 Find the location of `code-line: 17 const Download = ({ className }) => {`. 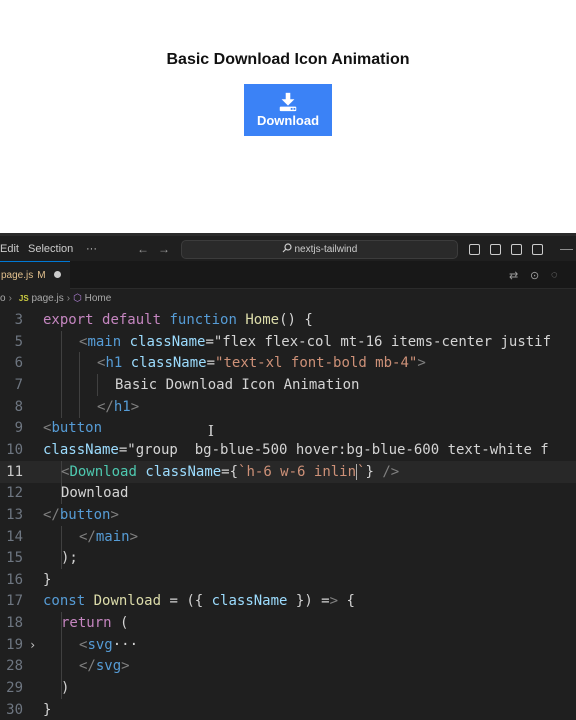

code-line: 17 const Download = ({ className }) => { is located at coordinates (288, 601).